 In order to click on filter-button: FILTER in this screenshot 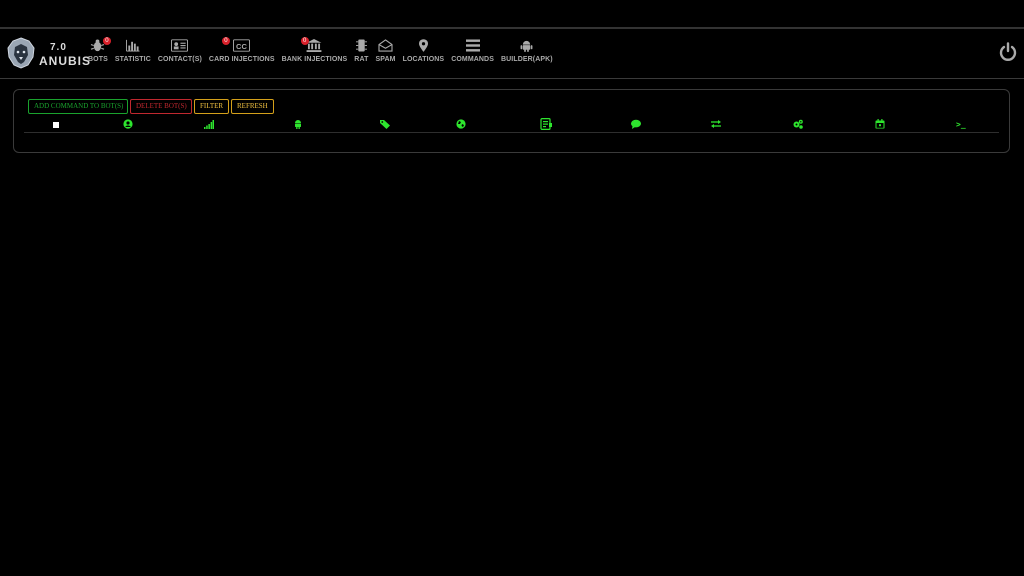, I will do `click(211, 106)`.